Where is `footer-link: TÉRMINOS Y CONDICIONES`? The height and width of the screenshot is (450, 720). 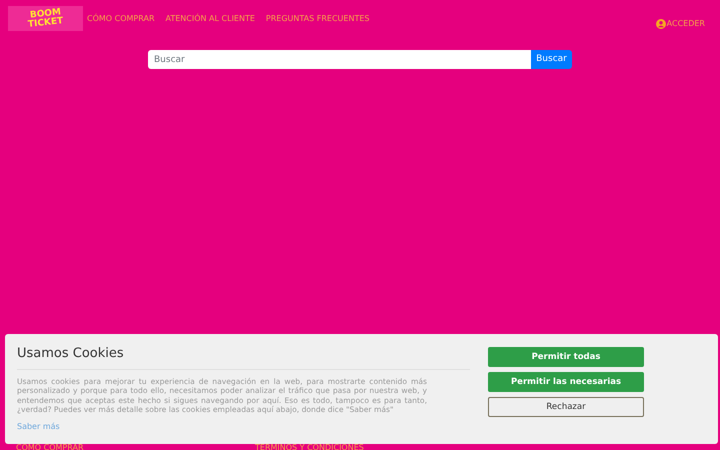 footer-link: TÉRMINOS Y CONDICIONES is located at coordinates (309, 447).